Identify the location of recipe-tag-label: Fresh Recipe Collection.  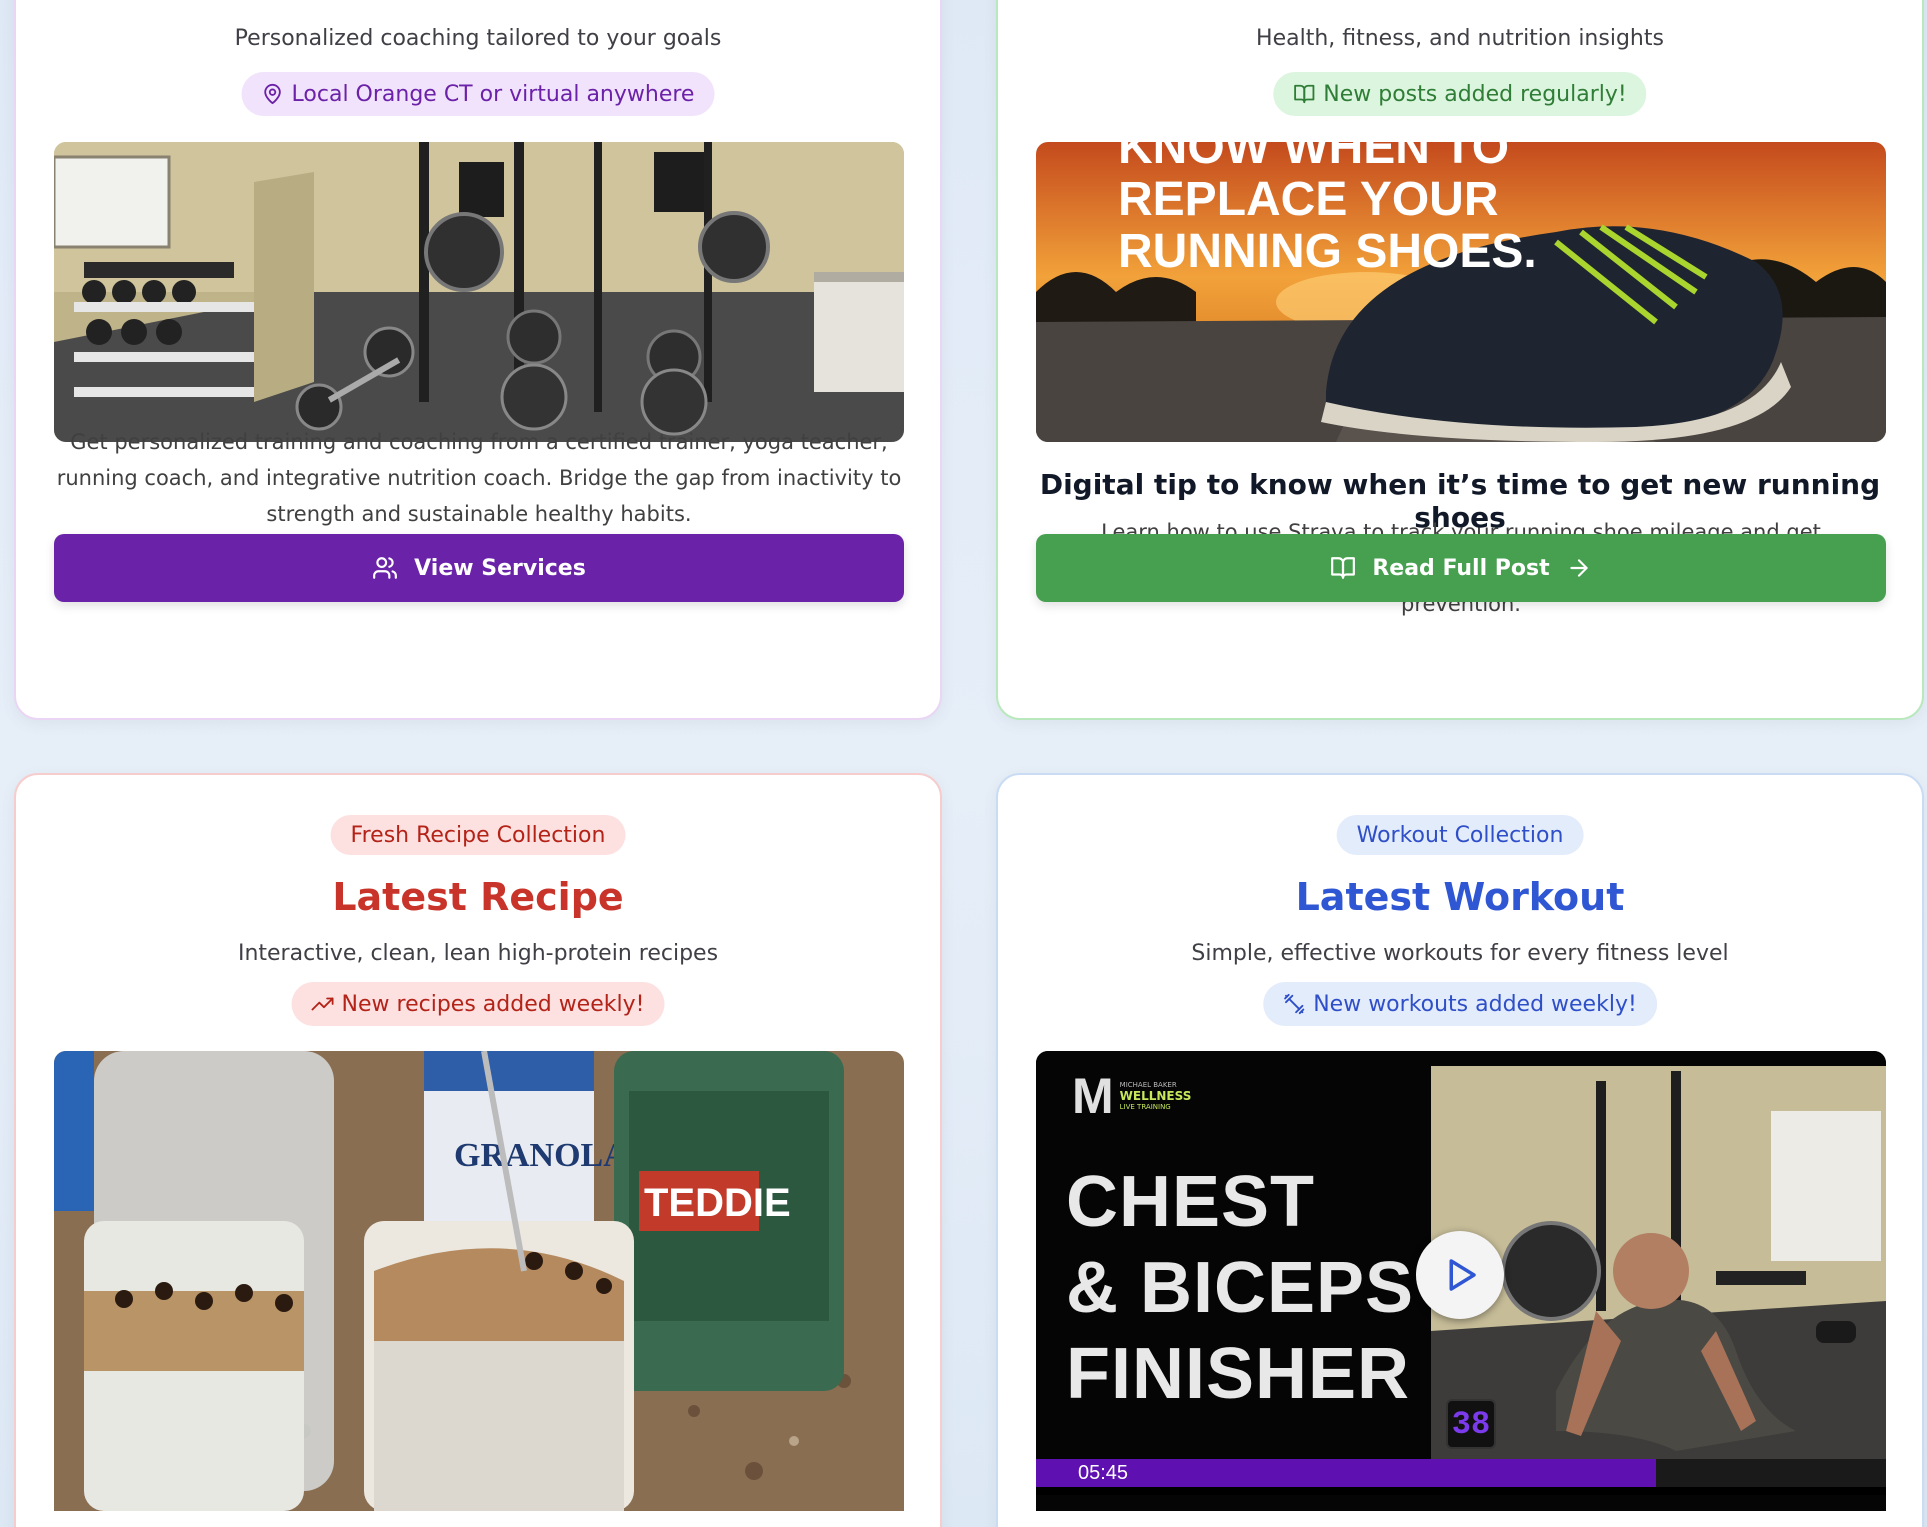
(478, 835).